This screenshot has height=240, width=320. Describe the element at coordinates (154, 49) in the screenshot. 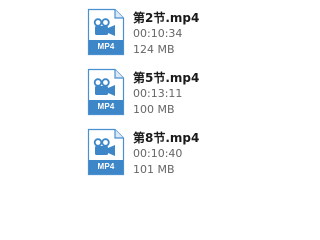

I see `file-size: 124 MB` at that location.